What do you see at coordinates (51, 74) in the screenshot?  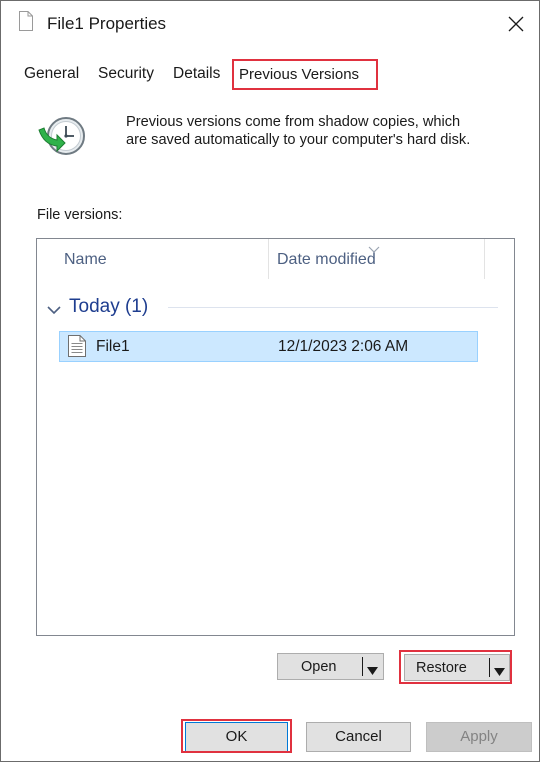 I see `tab-general: General` at bounding box center [51, 74].